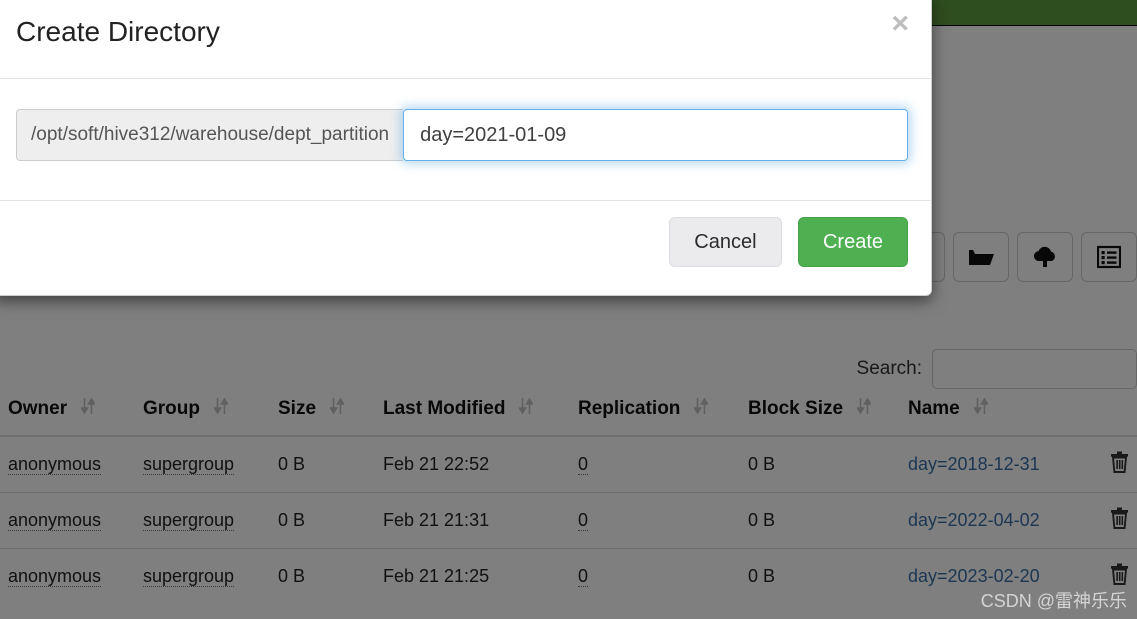 Image resolution: width=1137 pixels, height=619 pixels. I want to click on modal-header: Create Directory ×, so click(465, 39).